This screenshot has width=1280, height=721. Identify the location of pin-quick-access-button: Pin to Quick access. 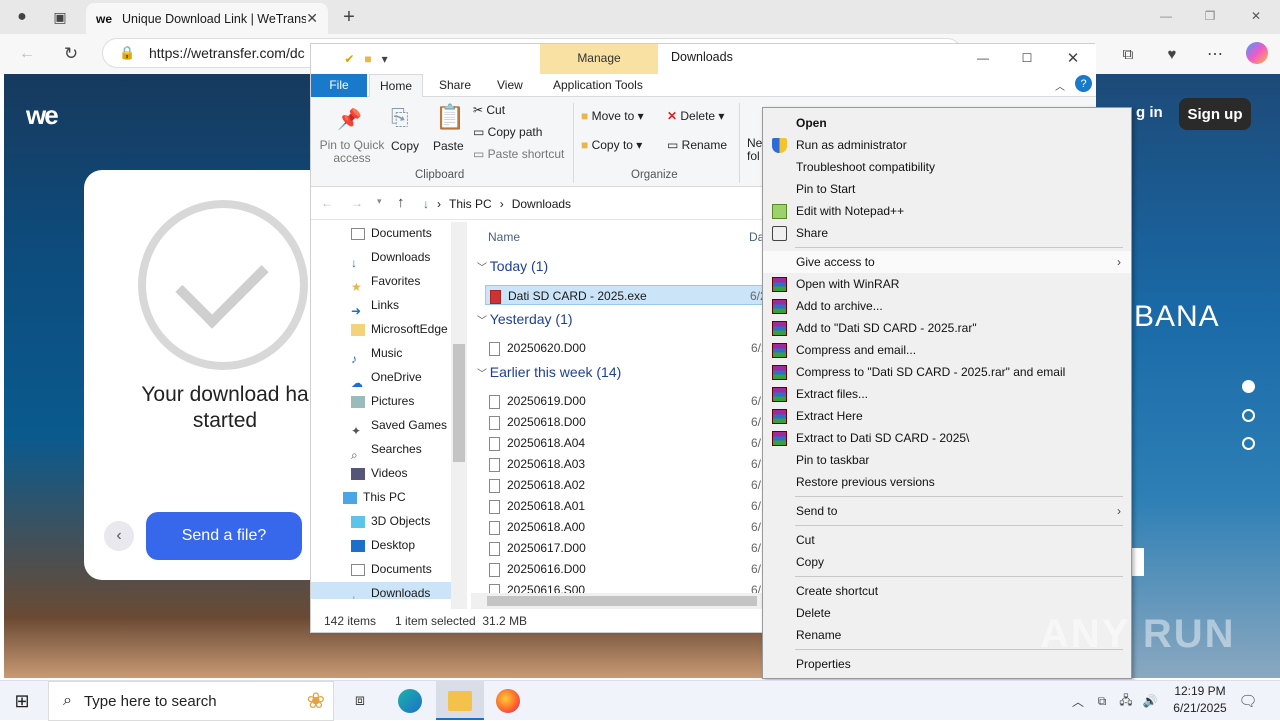
(352, 152).